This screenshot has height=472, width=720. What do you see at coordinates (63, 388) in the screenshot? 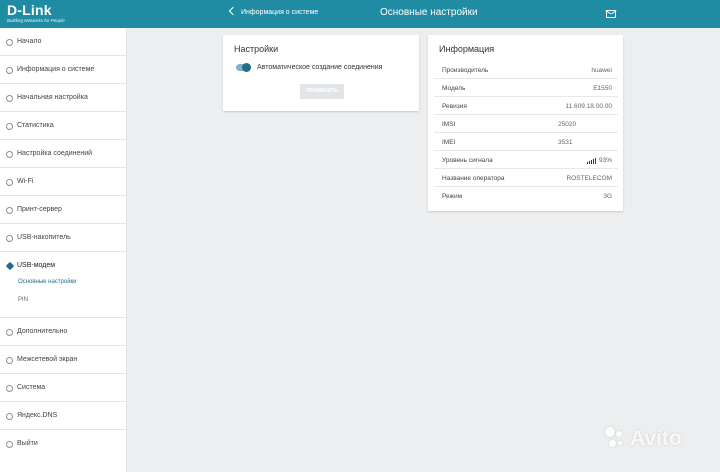
I see `sidebar-item-system: Система` at bounding box center [63, 388].